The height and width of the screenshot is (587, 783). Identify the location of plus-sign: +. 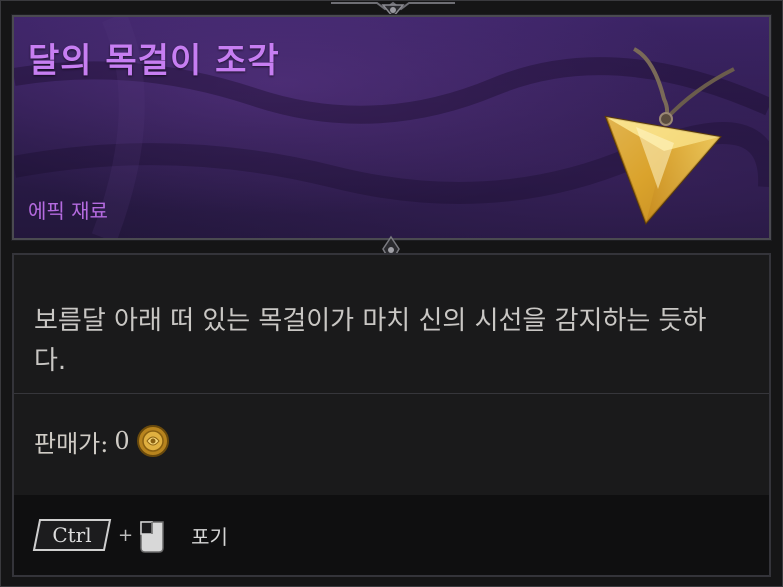
(126, 535).